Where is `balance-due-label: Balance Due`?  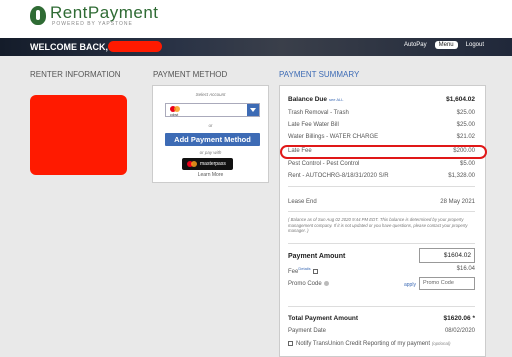
balance-due-label: Balance Due is located at coordinates (308, 99).